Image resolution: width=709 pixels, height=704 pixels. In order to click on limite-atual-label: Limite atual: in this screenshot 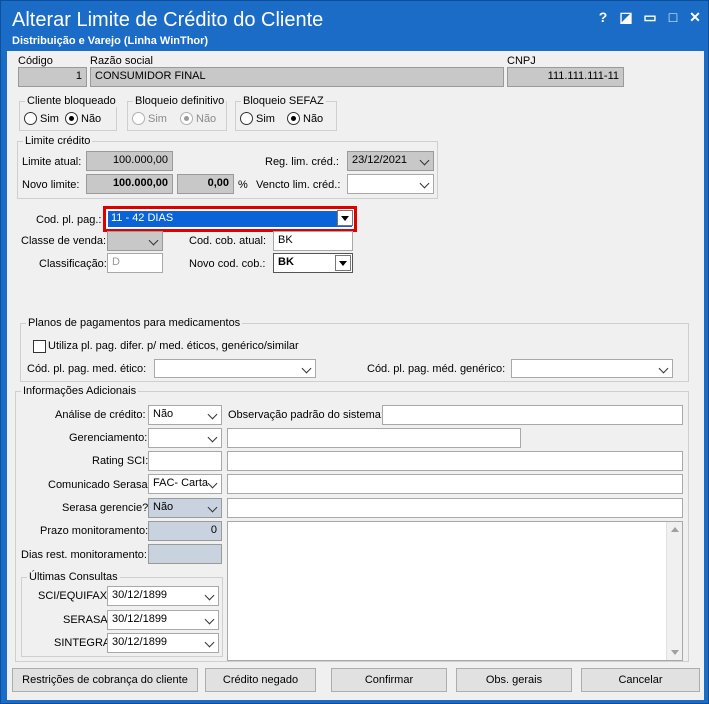, I will do `click(52, 162)`.